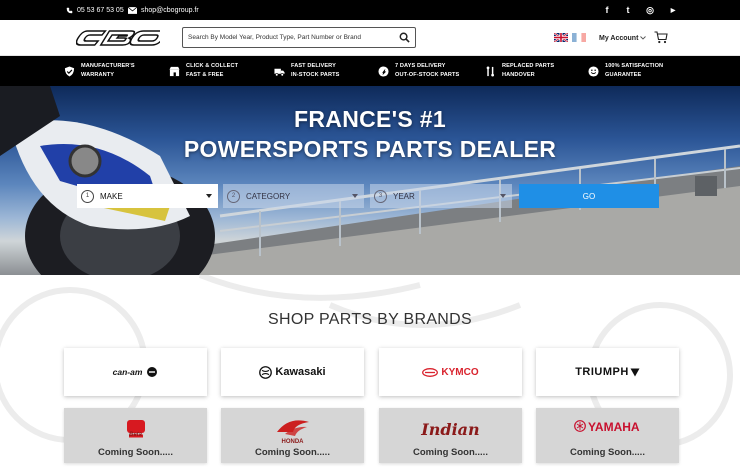 The image size is (740, 468). What do you see at coordinates (643, 38) in the screenshot?
I see `chevron-down-icon` at bounding box center [643, 38].